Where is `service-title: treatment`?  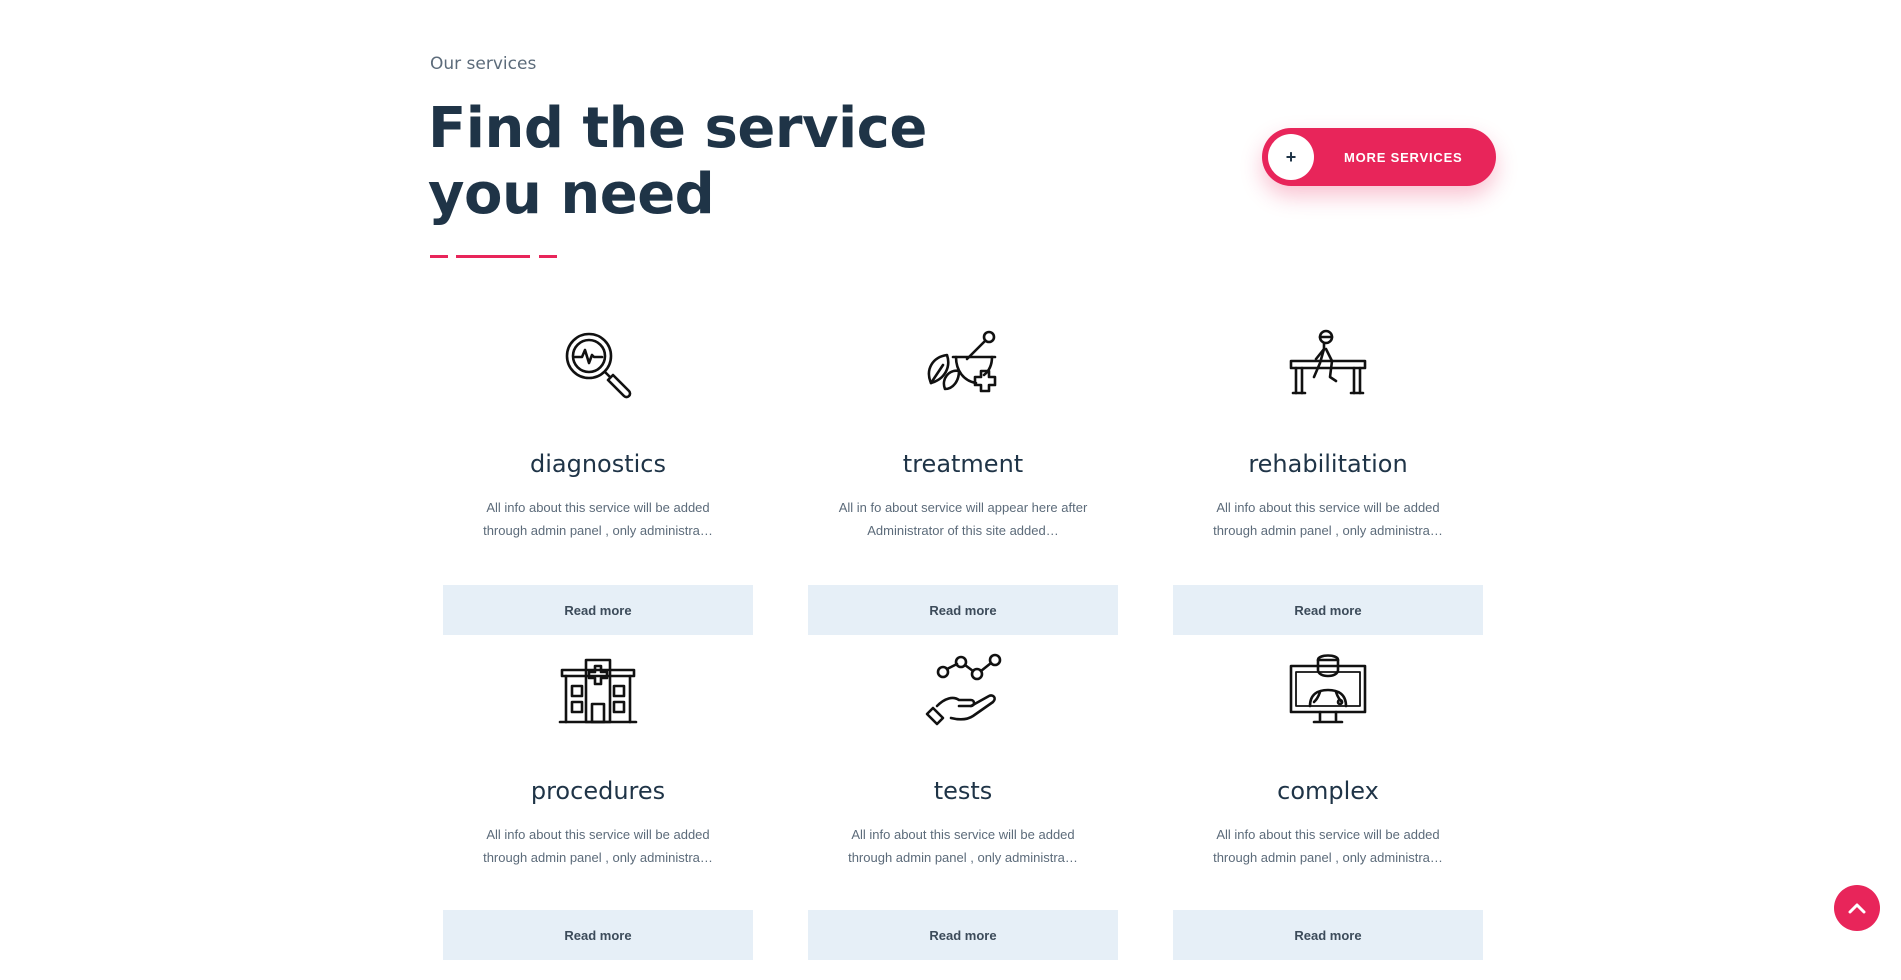 service-title: treatment is located at coordinates (963, 464).